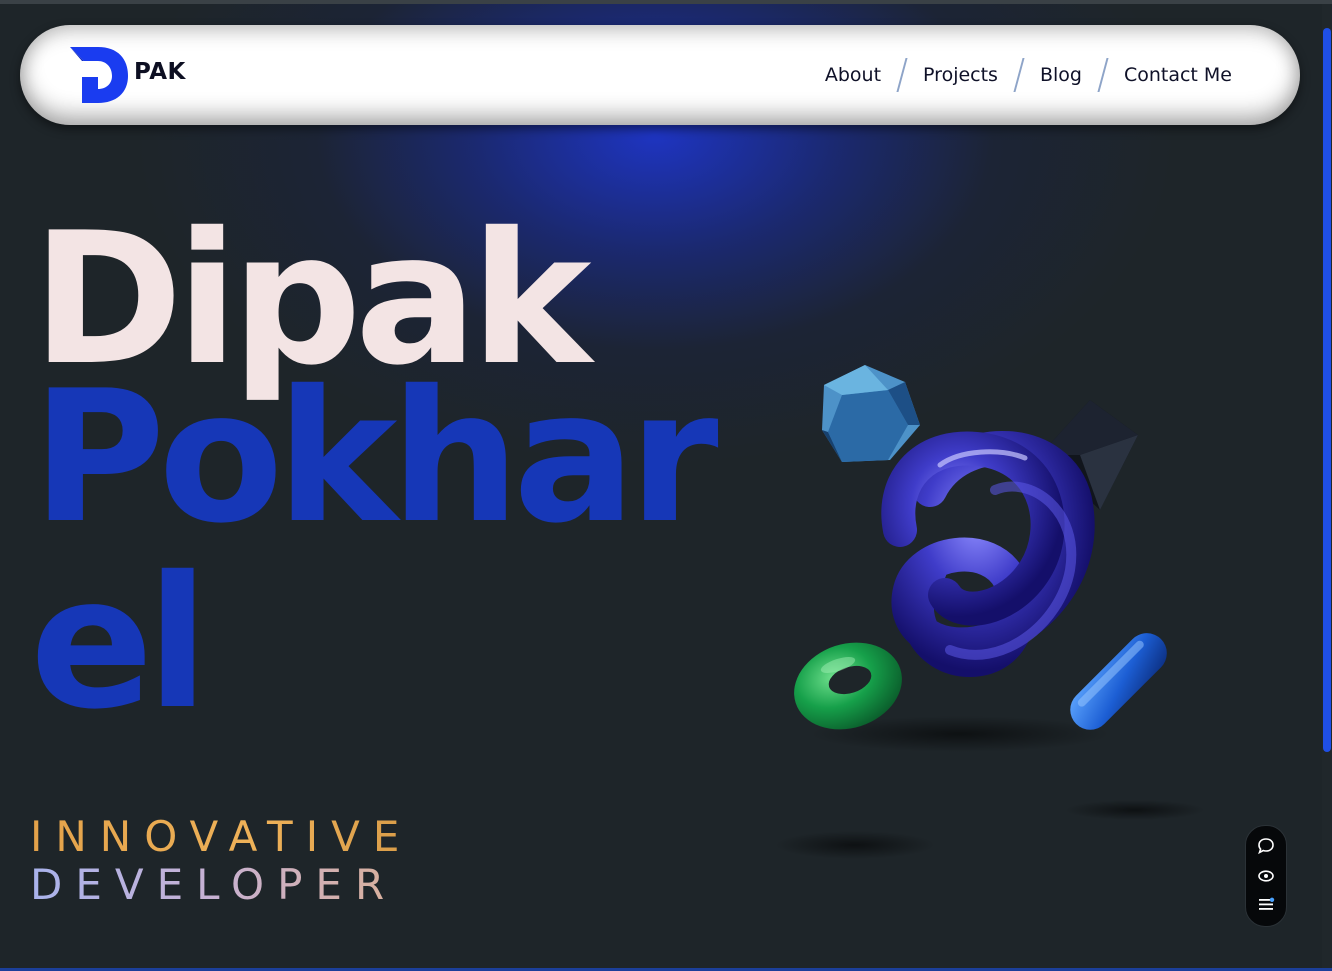  Describe the element at coordinates (221, 836) in the screenshot. I see `hero-tagline-line1: INNOVATIVE` at that location.